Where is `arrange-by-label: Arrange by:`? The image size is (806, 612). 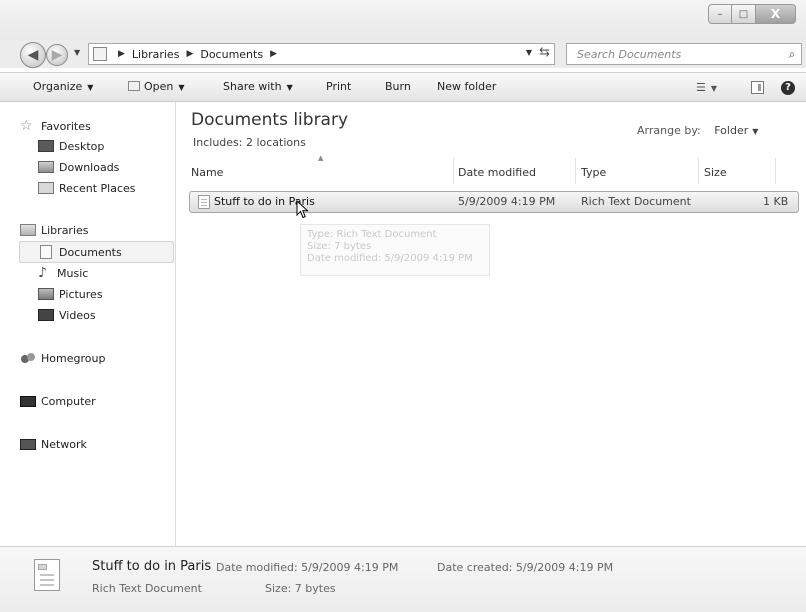 arrange-by-label: Arrange by: is located at coordinates (669, 130).